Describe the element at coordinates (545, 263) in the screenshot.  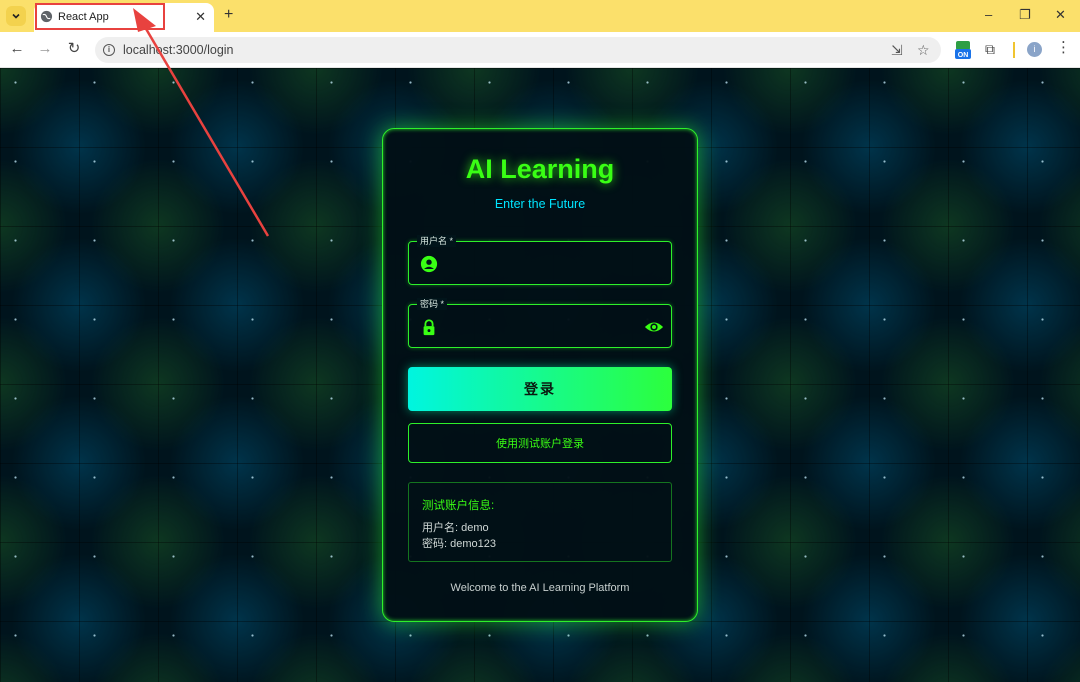
I see `username-input` at that location.